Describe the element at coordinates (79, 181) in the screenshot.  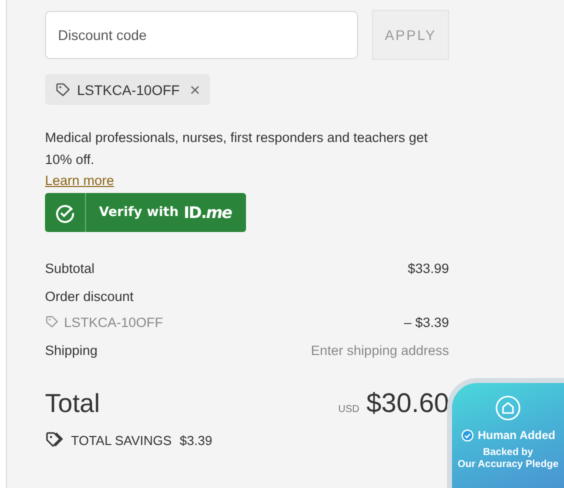
I see `learn-more-link: Learn more` at that location.